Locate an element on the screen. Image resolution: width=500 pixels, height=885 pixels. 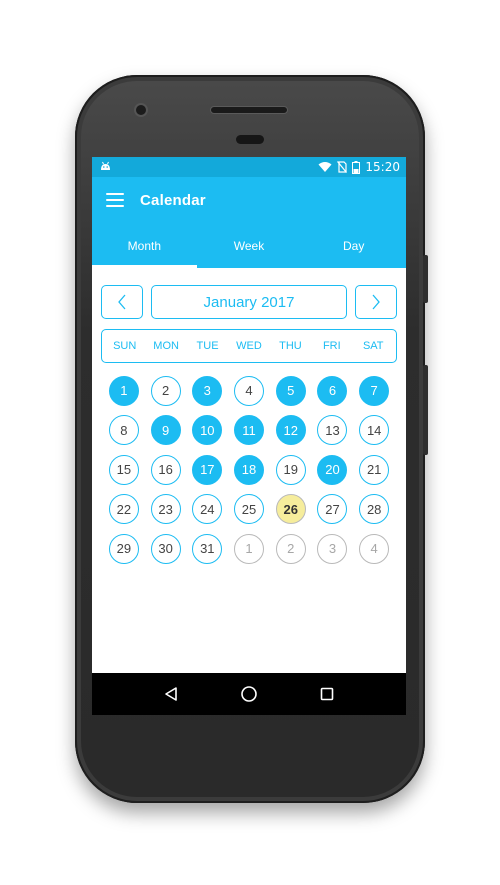
day-cell: 13 is located at coordinates (333, 430).